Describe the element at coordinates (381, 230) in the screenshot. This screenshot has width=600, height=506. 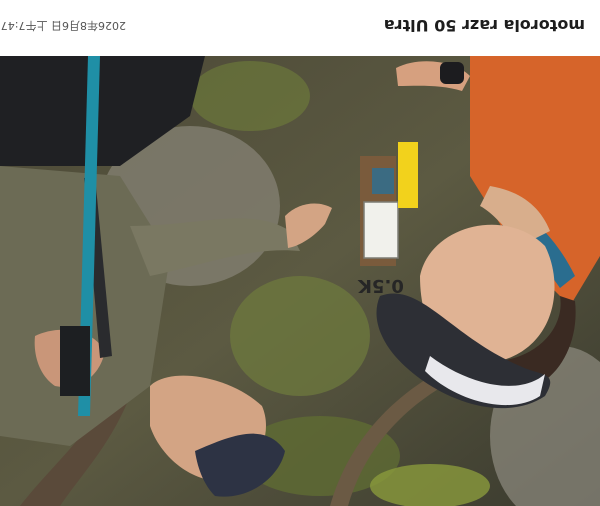
I see `trail-marker-plate` at that location.